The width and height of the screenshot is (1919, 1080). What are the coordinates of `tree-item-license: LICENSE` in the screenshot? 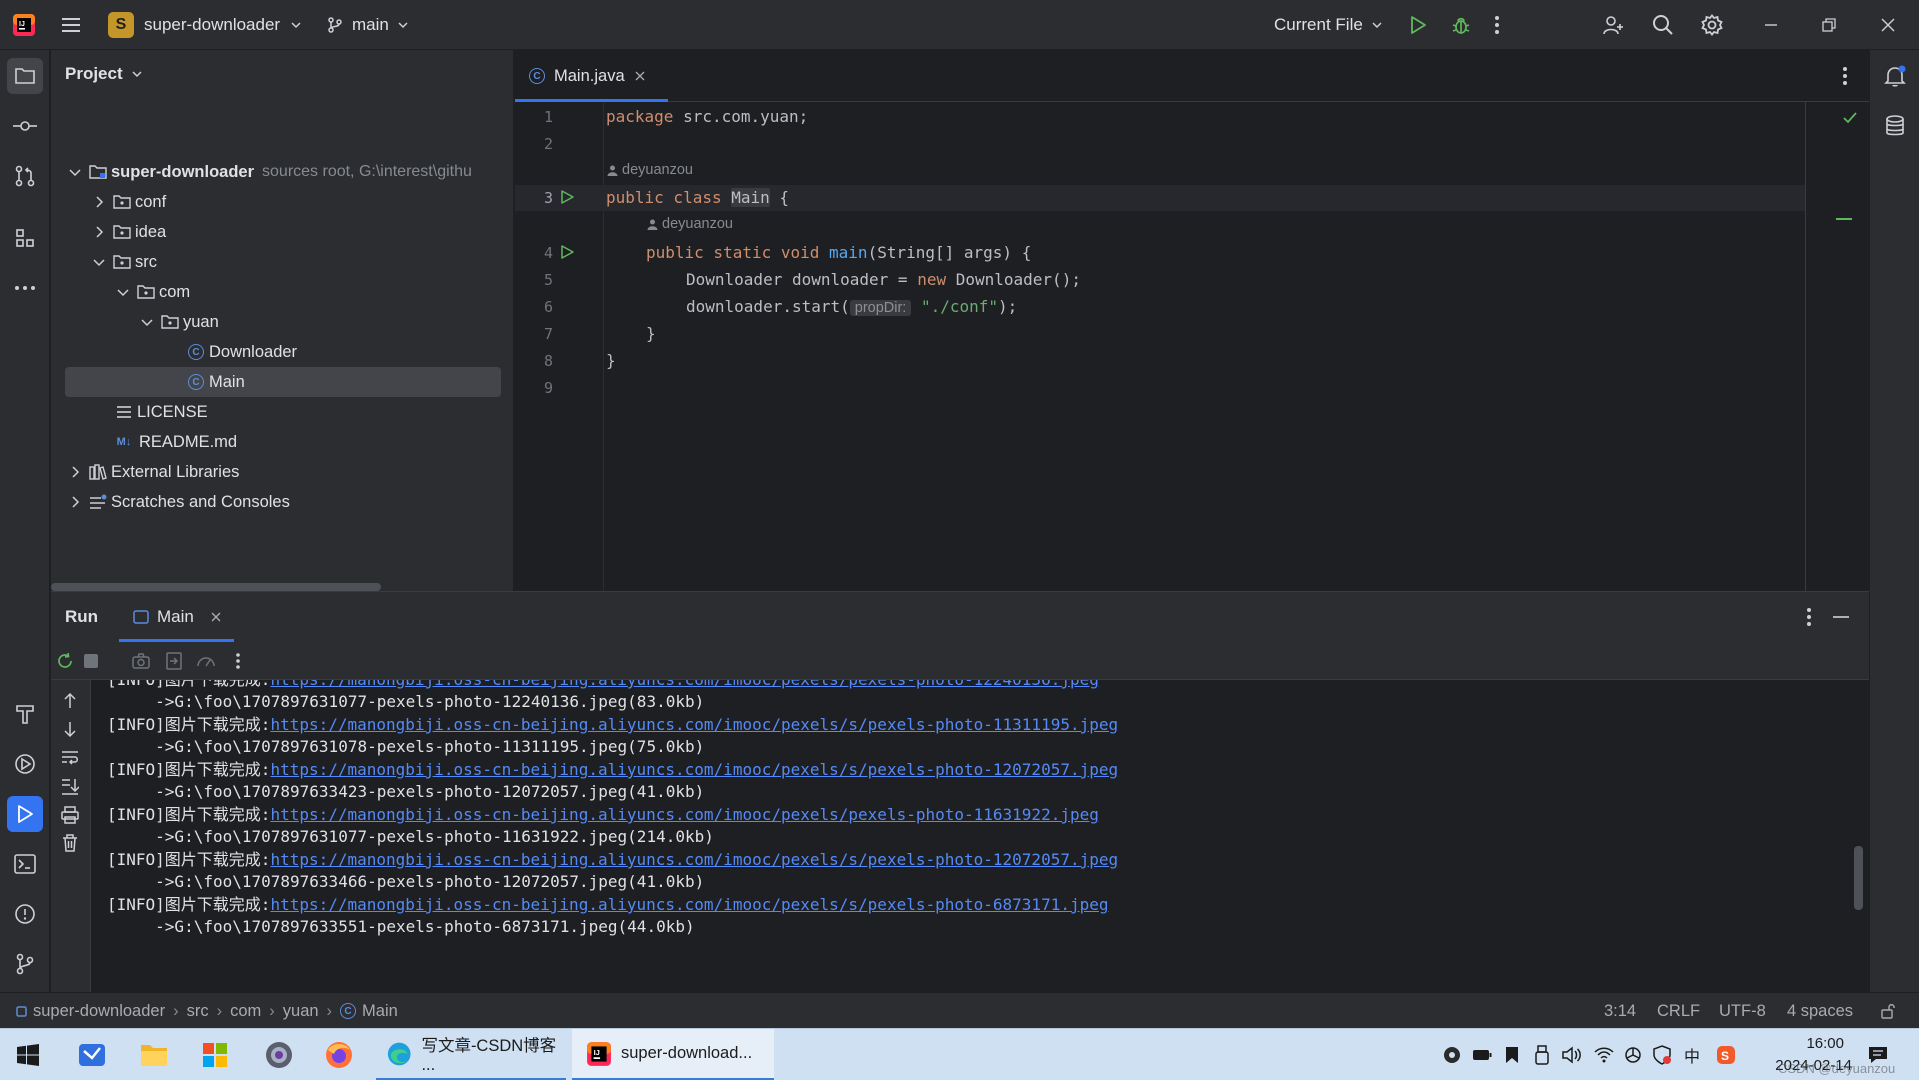 It's located at (282, 412).